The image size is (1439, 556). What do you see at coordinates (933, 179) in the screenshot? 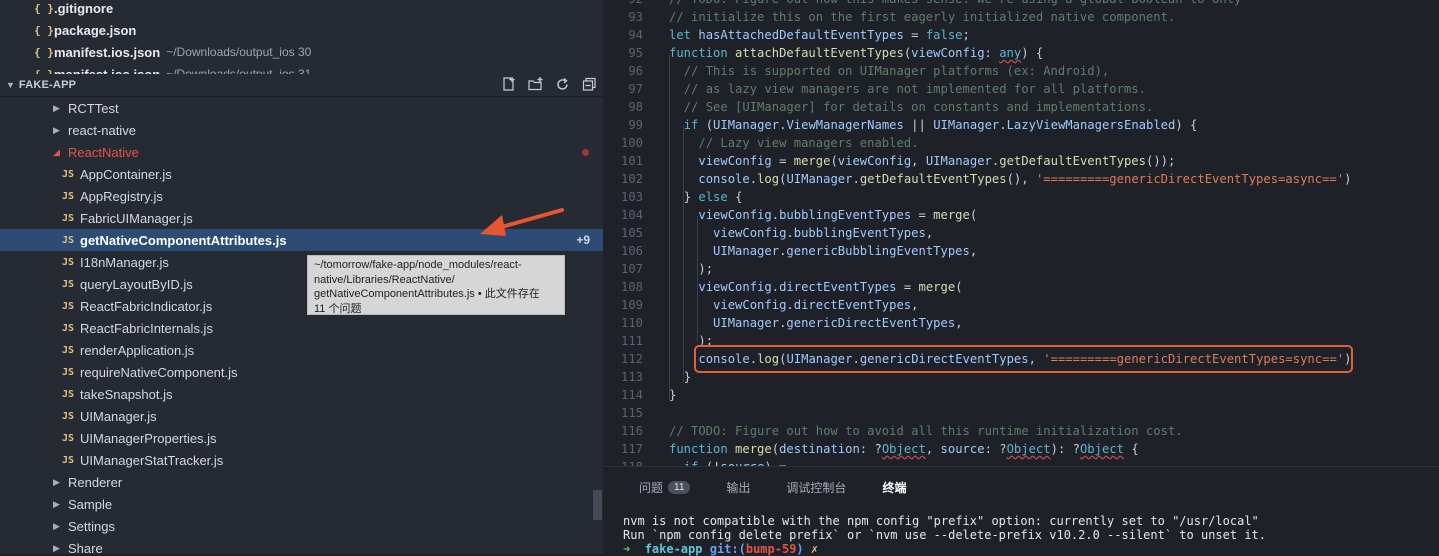
I see `code-token: getDefaultEventTypes` at bounding box center [933, 179].